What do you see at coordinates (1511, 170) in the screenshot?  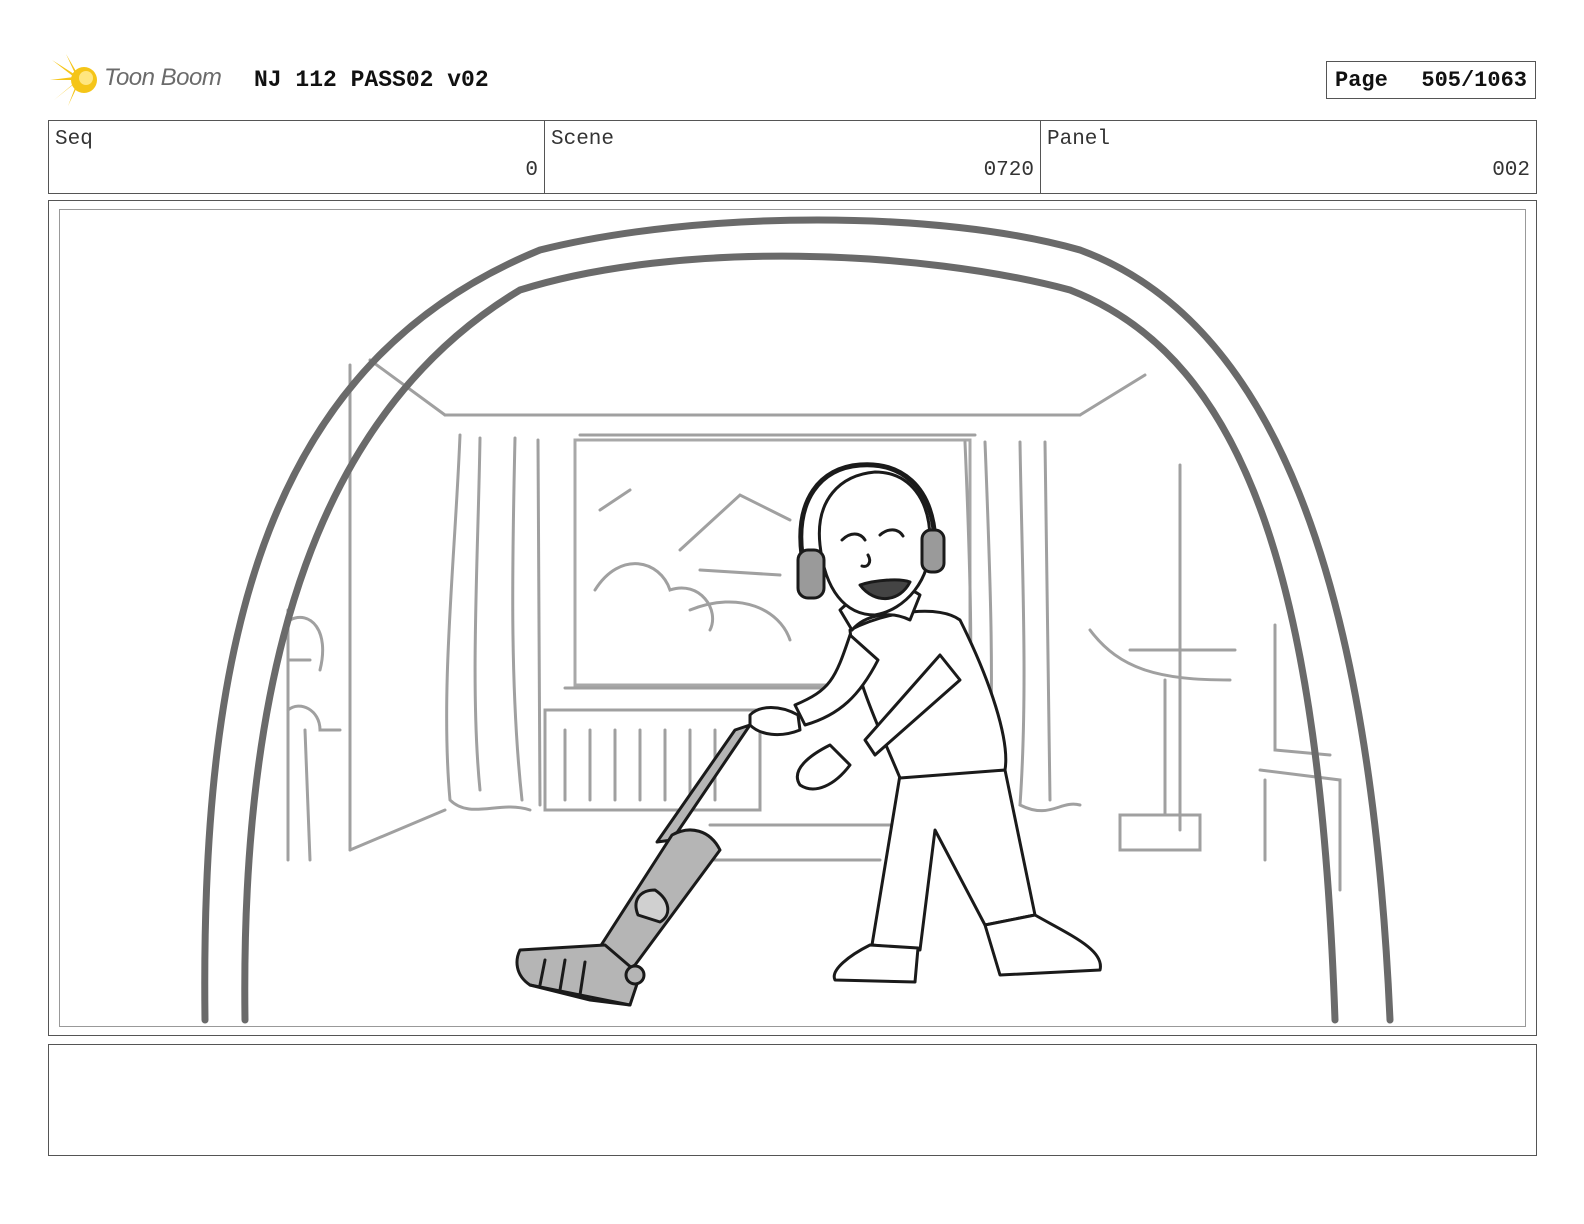 I see `panel-value: 002` at bounding box center [1511, 170].